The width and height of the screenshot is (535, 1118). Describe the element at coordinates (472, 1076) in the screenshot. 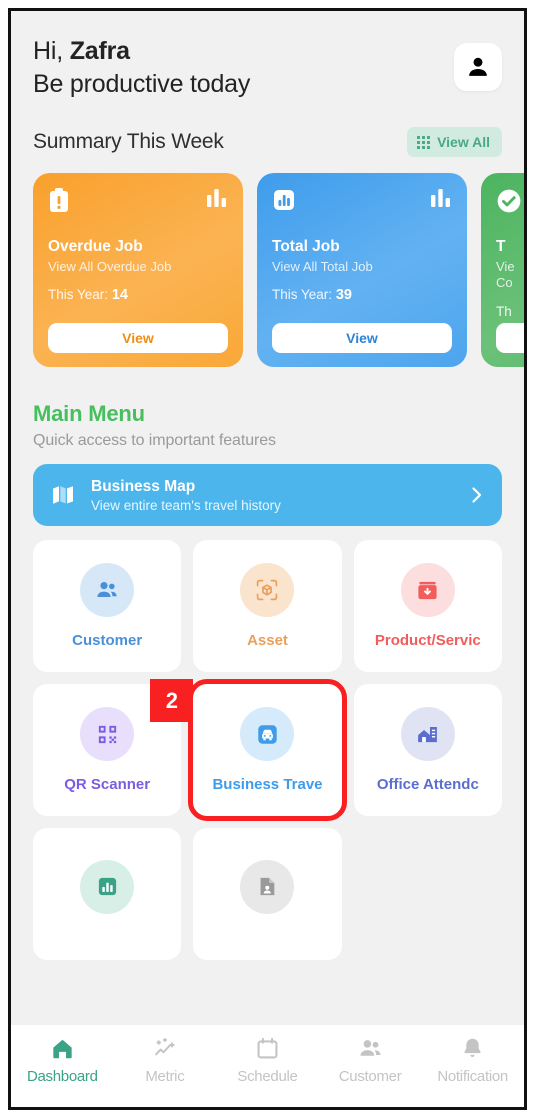

I see `nav-label: Notification` at that location.